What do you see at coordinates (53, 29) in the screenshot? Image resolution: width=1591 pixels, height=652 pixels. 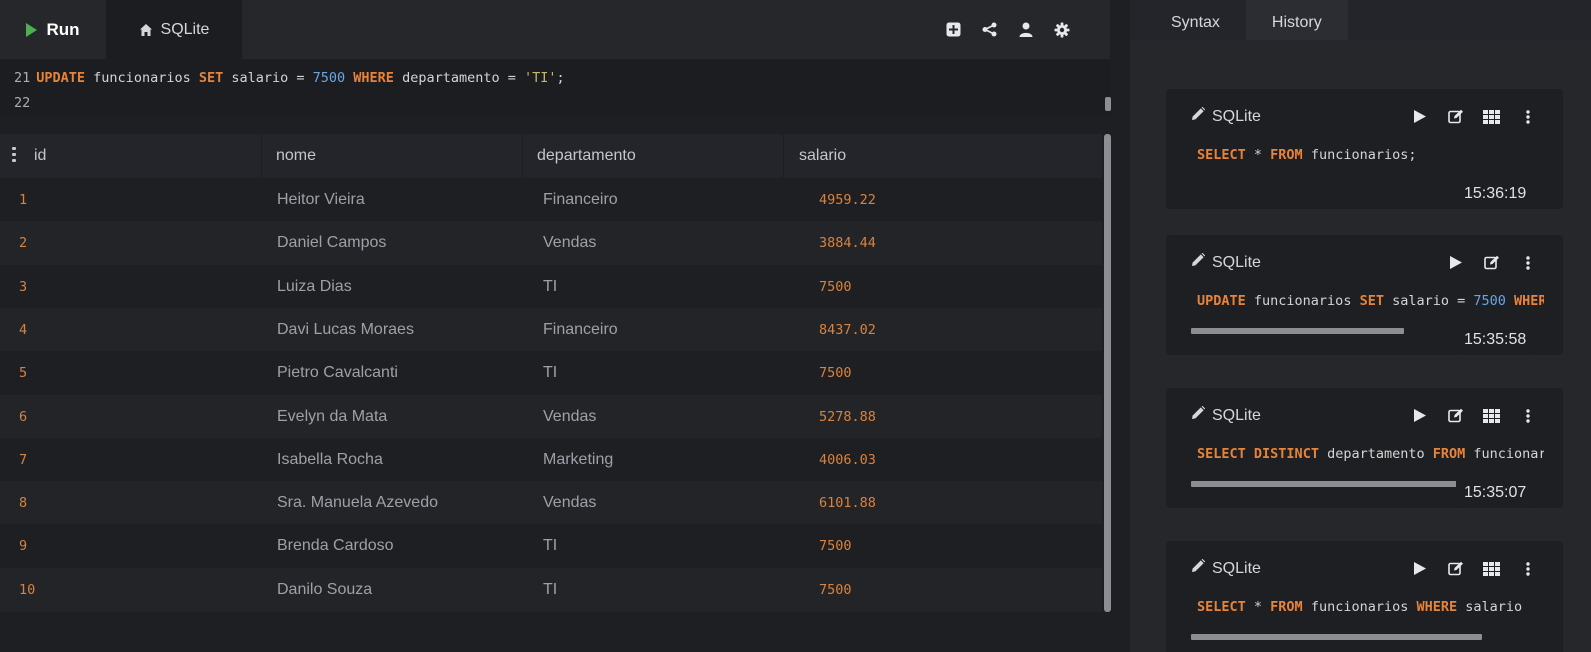 I see `run-button: Run` at bounding box center [53, 29].